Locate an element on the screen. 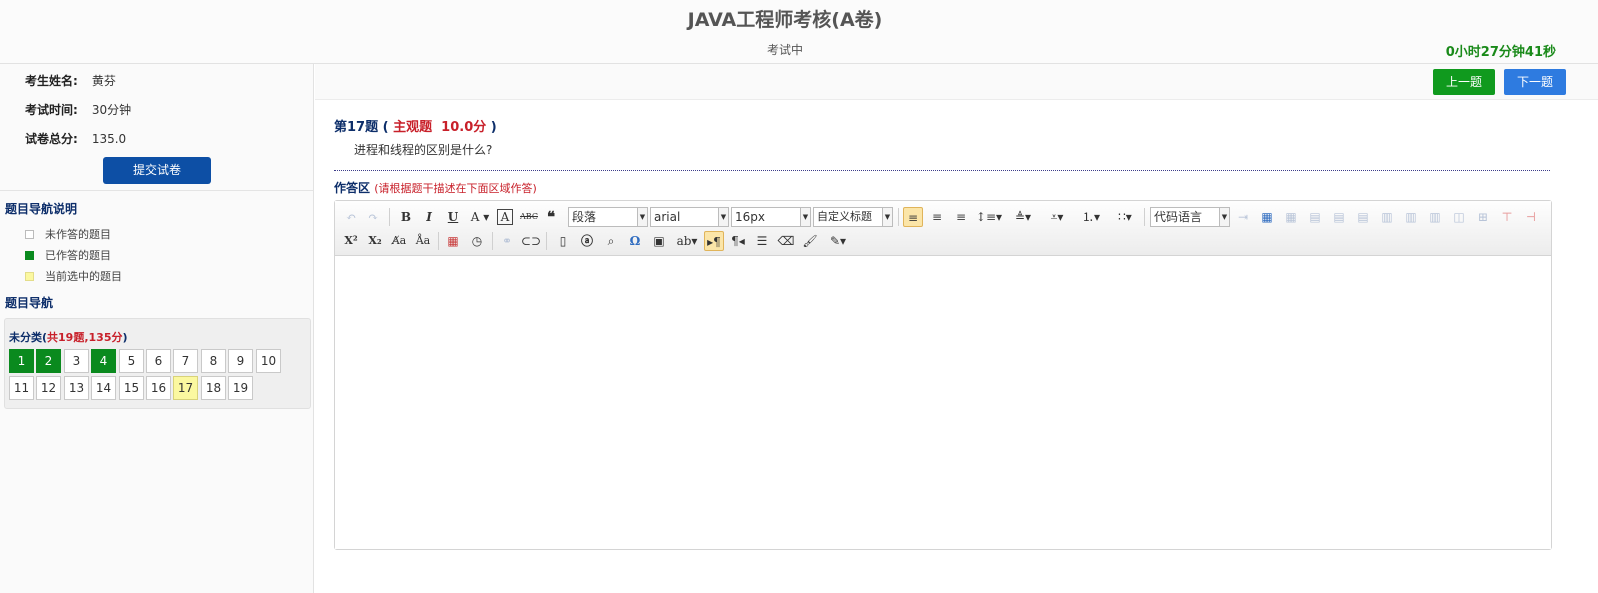 This screenshot has width=1598, height=593. merge-down-icon: ⊤ is located at coordinates (1507, 217).